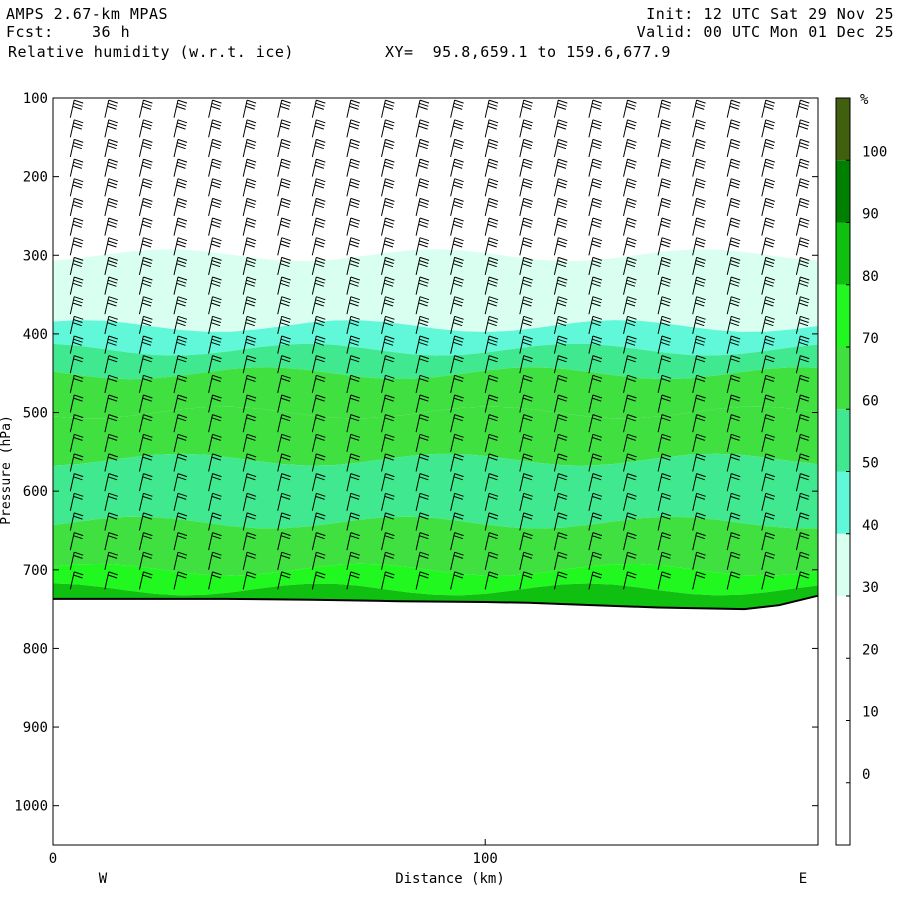  What do you see at coordinates (870, 588) in the screenshot?
I see `colorbar-tick-label: 30` at bounding box center [870, 588].